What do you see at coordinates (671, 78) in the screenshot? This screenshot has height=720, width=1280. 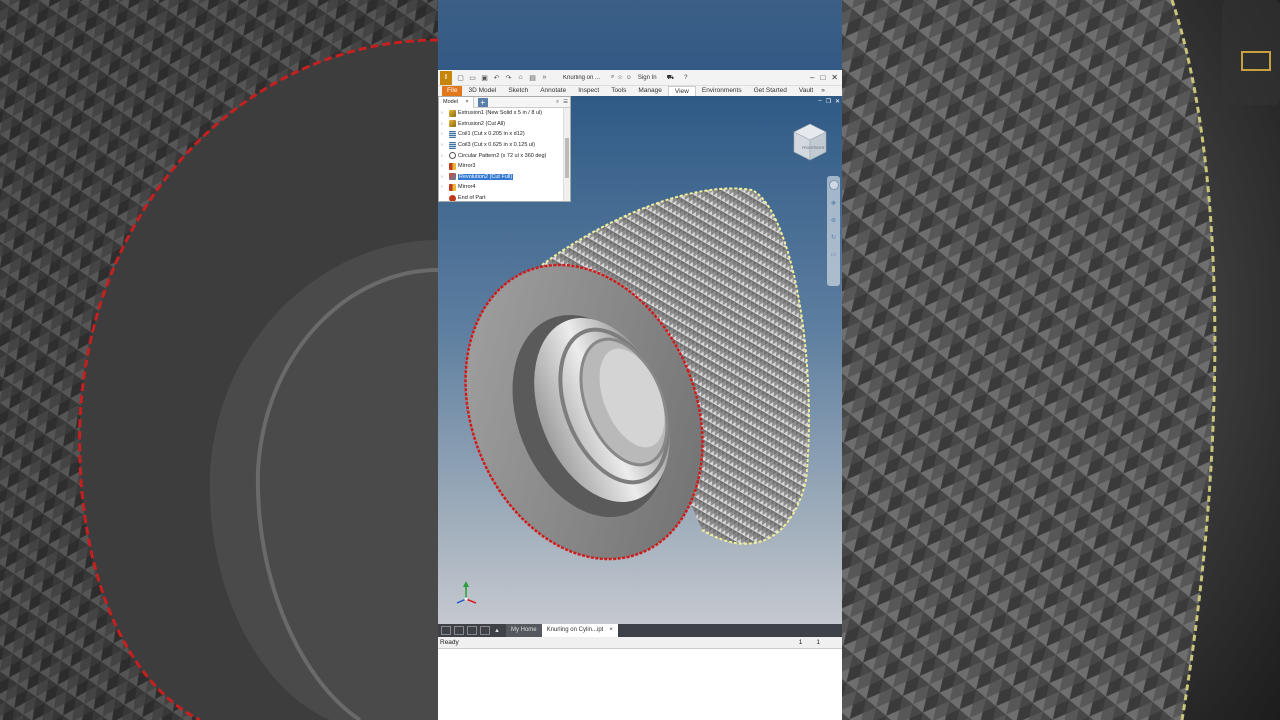 I see `cart-icon: ⛟` at bounding box center [671, 78].